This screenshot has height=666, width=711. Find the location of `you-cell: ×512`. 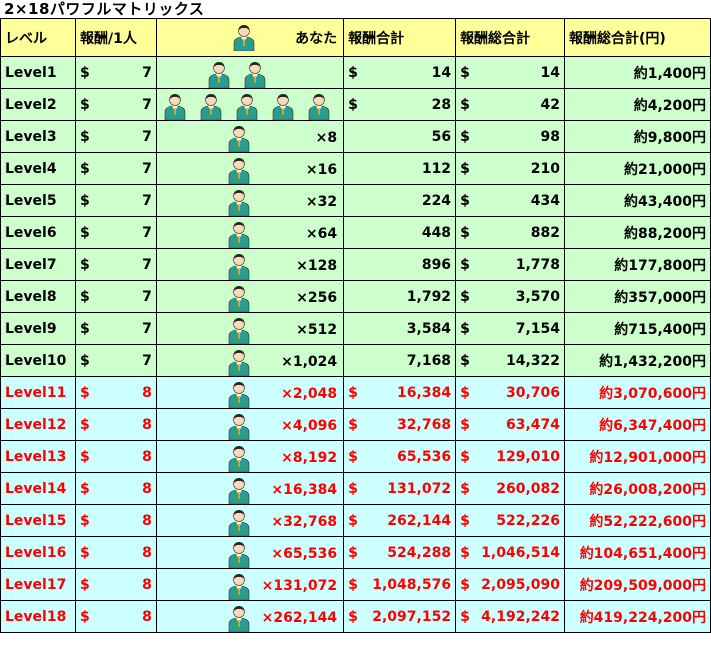

you-cell: ×512 is located at coordinates (250, 328).